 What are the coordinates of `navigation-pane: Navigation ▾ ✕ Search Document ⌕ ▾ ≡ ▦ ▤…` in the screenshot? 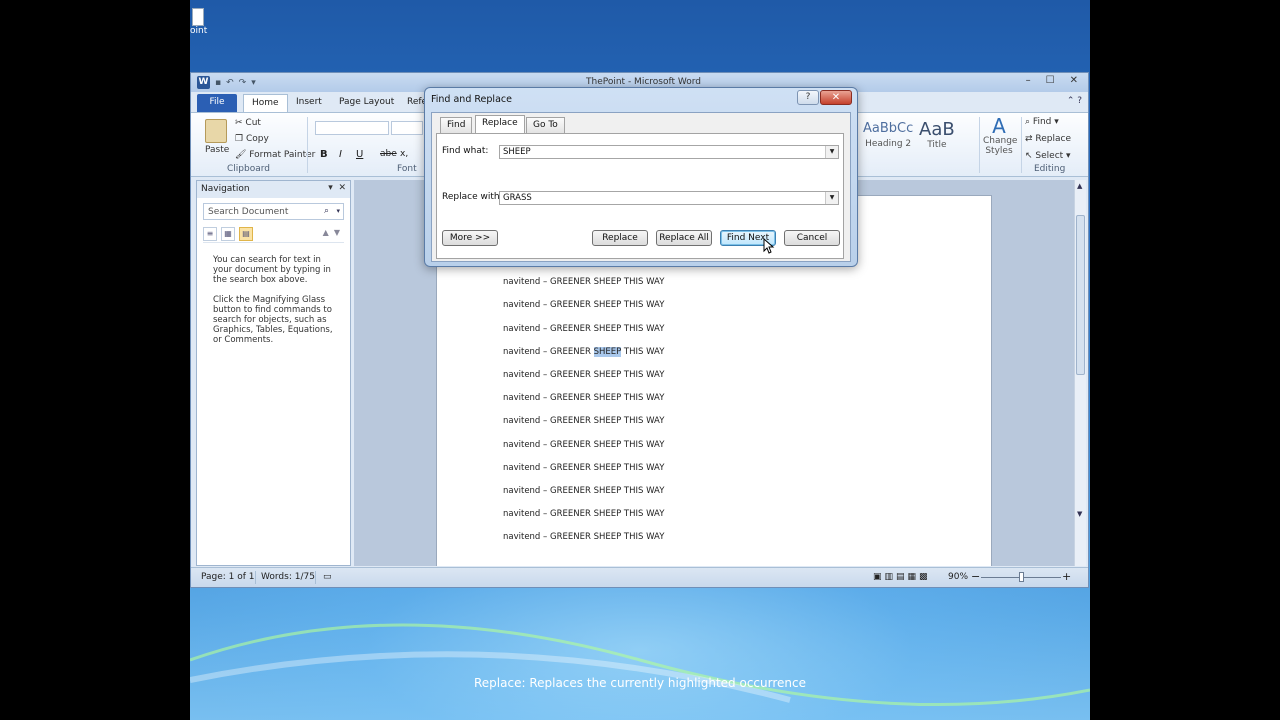 It's located at (273, 373).